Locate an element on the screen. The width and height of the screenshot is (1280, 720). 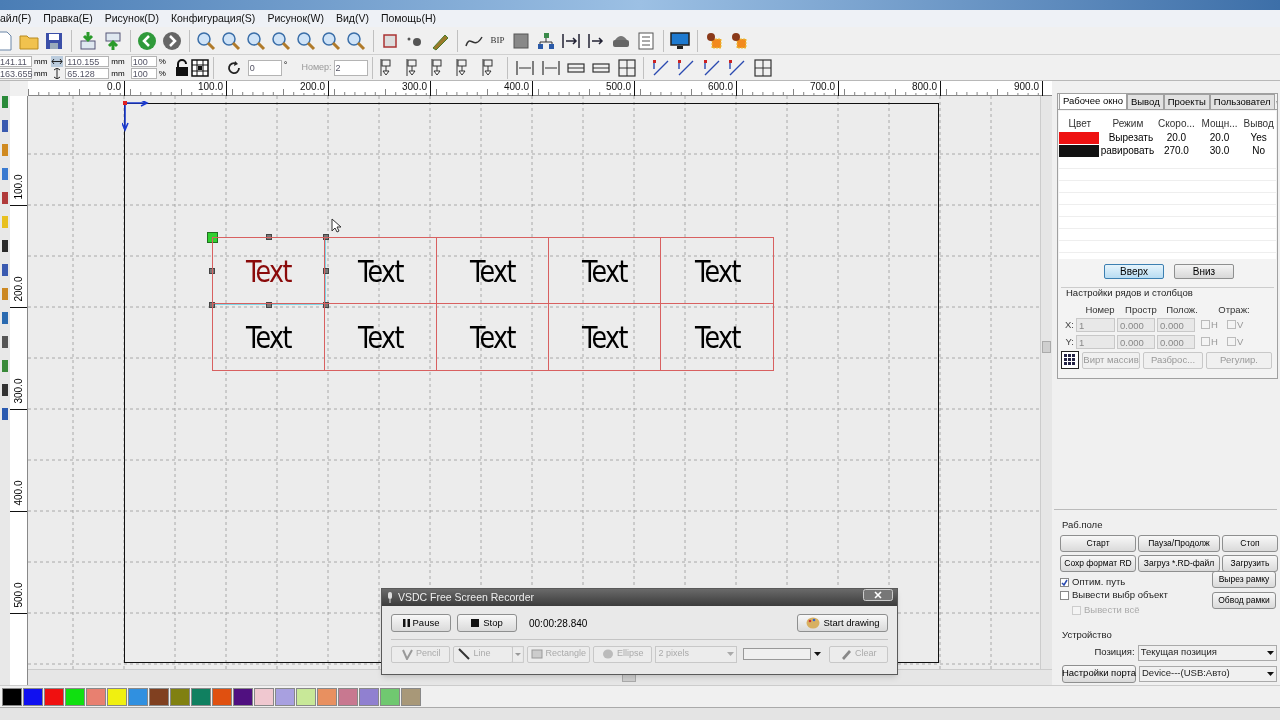
bitmap-tool: BIP is located at coordinates (497, 40).